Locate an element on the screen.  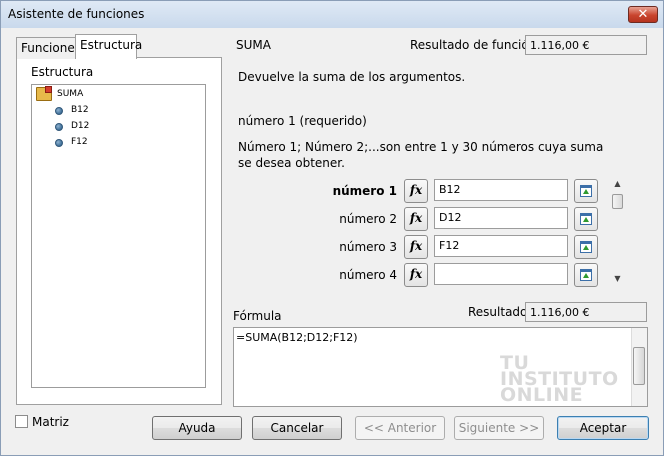
arg-input-2: D12 is located at coordinates (501, 218).